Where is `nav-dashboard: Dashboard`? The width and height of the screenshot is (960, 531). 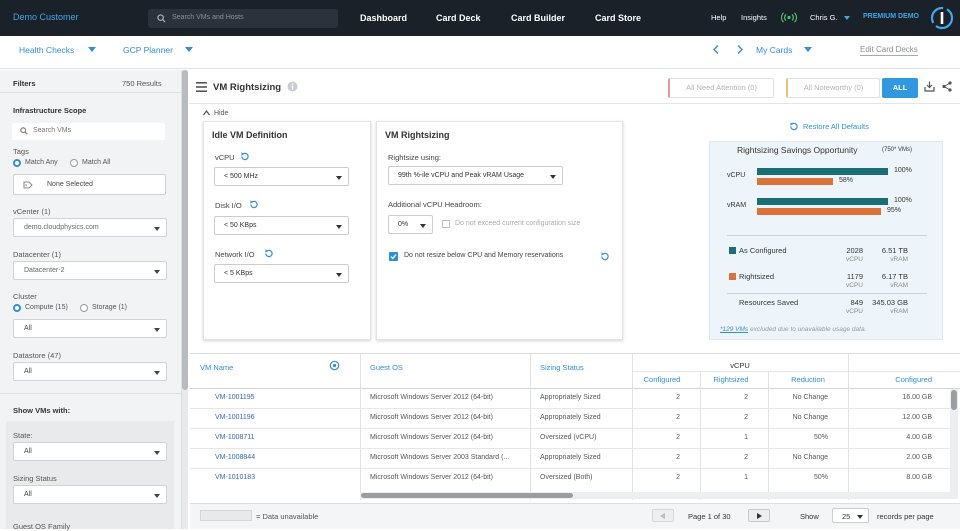
nav-dashboard: Dashboard is located at coordinates (383, 18).